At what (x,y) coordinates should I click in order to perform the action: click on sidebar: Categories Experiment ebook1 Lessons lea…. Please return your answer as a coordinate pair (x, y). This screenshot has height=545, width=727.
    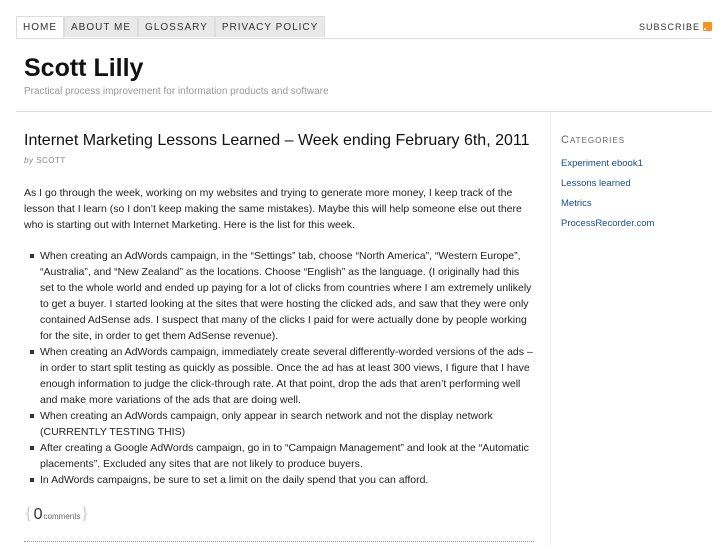
    Looking at the image, I should click on (636, 184).